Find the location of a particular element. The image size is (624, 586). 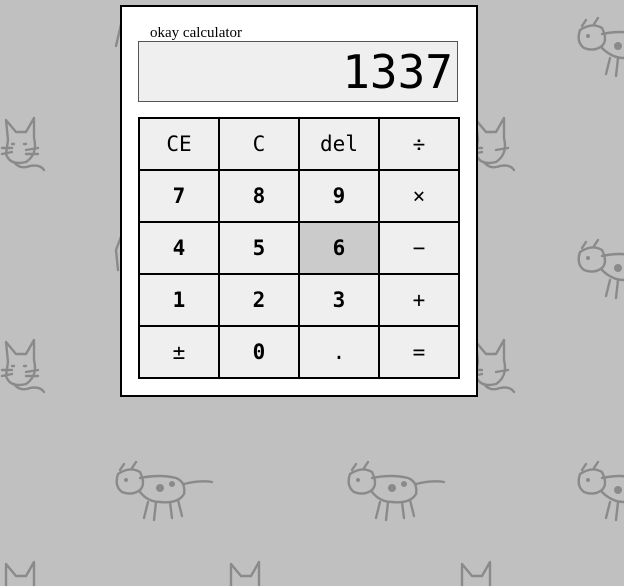

digit-3-button: 3 is located at coordinates (339, 300).